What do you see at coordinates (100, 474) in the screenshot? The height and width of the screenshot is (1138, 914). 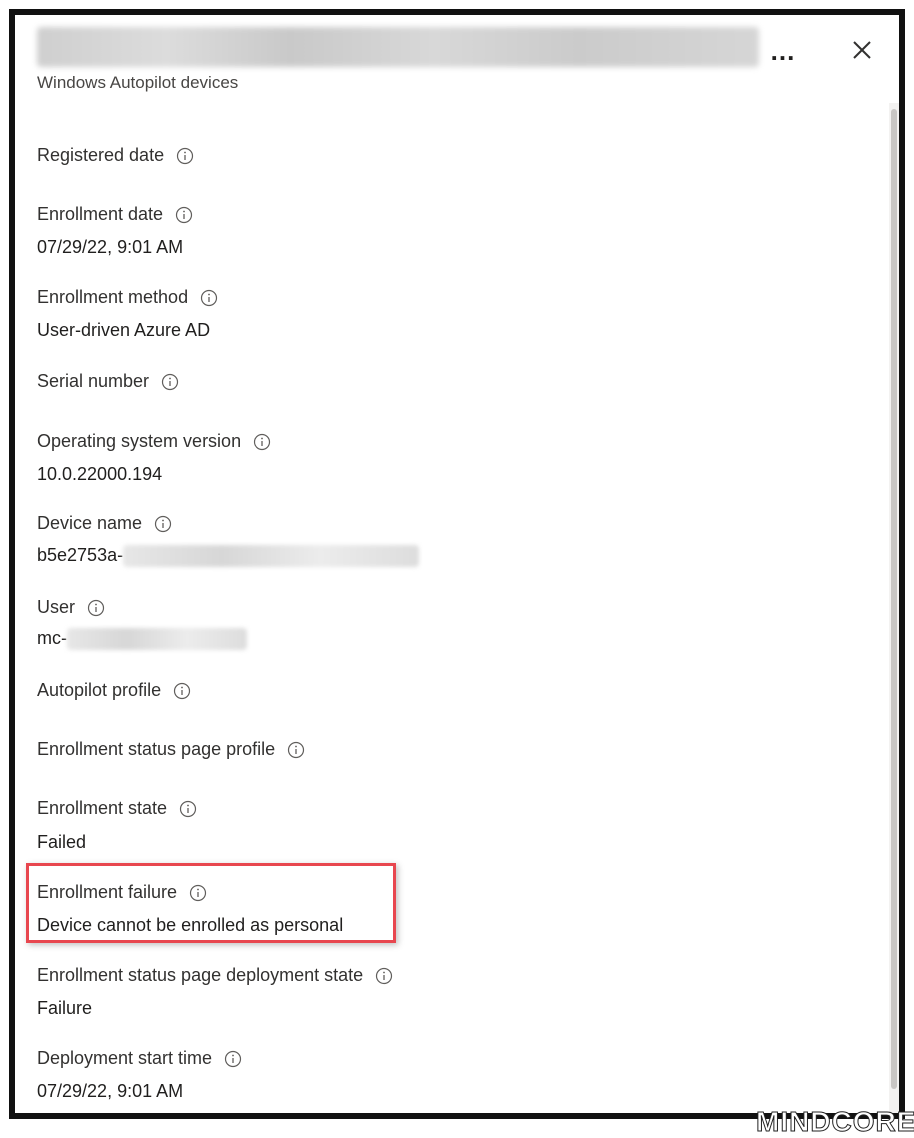 I see `field-value: 10.0.22000.194` at bounding box center [100, 474].